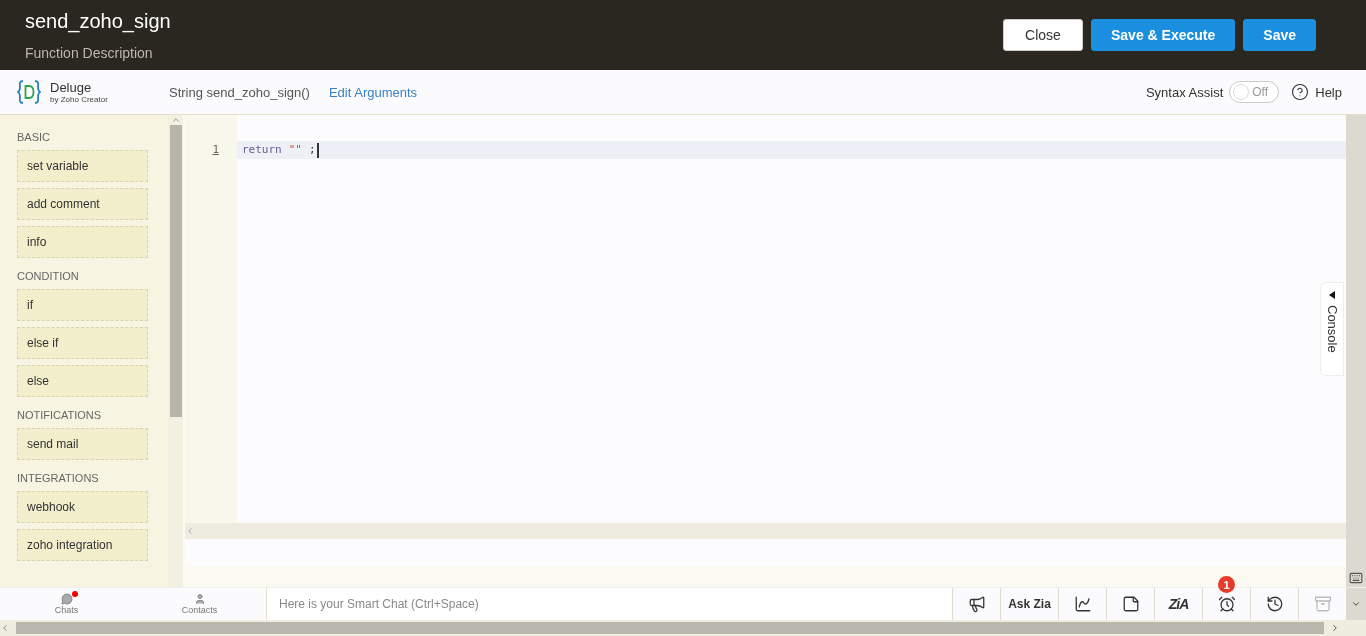  I want to click on chart-icon, so click(1082, 604).